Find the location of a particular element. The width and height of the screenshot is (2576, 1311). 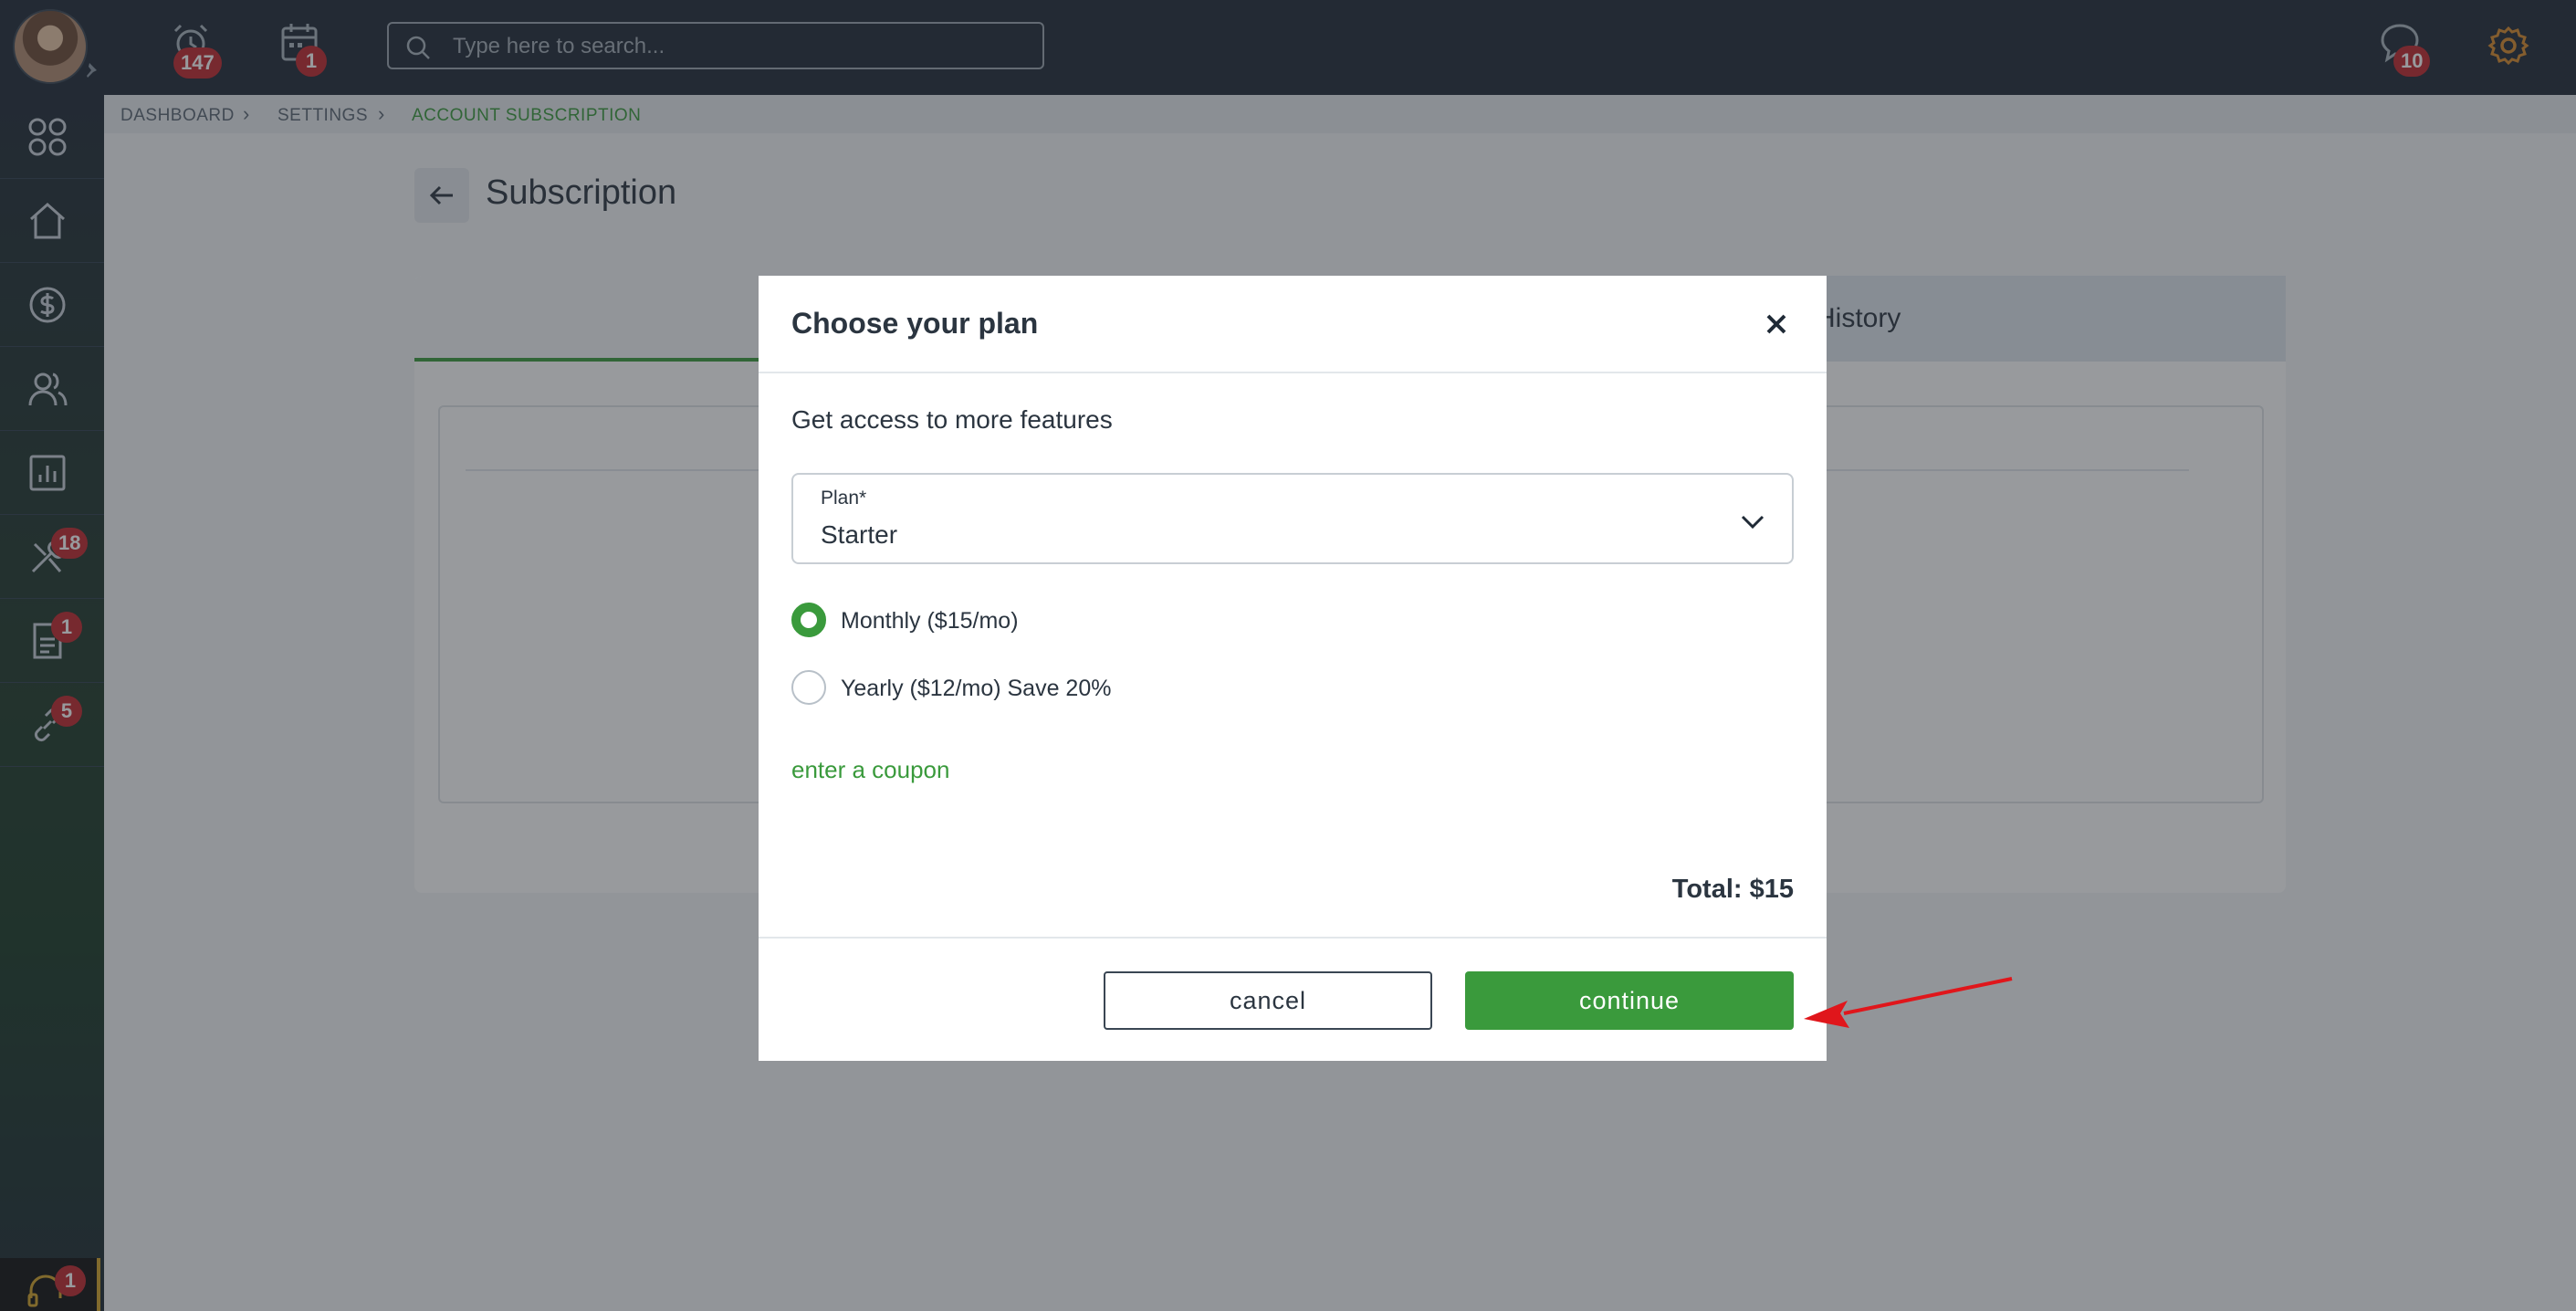

plan-select-label: Plan* is located at coordinates (844, 498).